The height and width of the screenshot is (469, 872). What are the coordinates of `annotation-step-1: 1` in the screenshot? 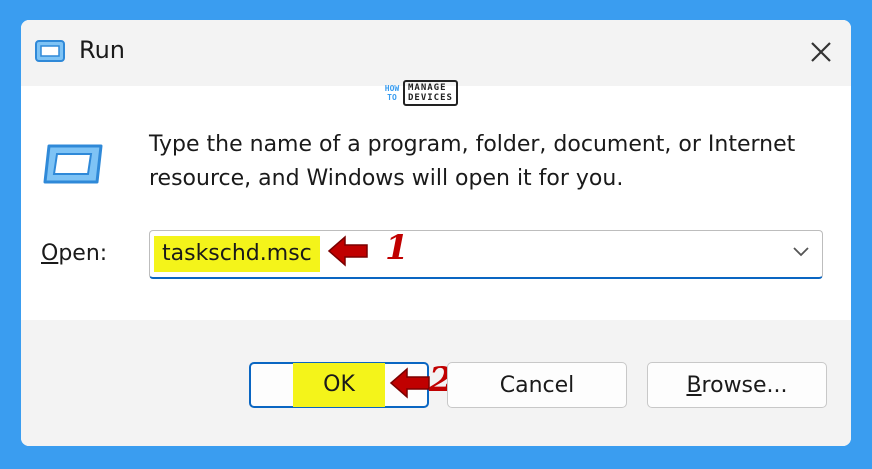 It's located at (397, 248).